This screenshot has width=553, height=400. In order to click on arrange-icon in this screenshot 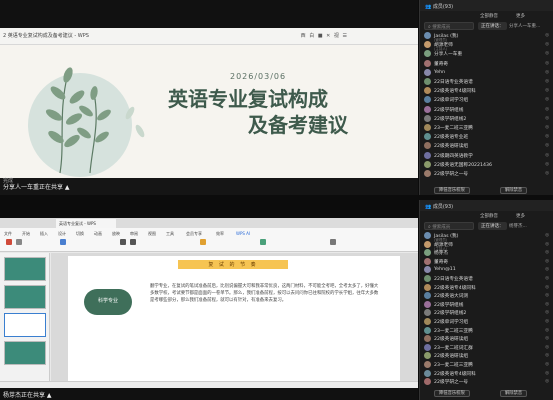, I will do `click(333, 242)`.